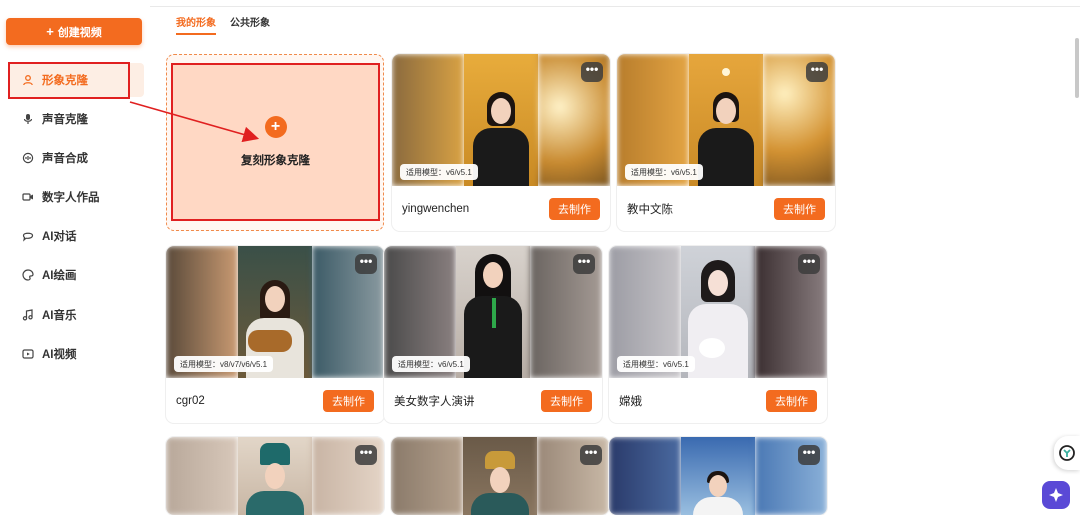 The width and height of the screenshot is (1080, 515). Describe the element at coordinates (65, 120) in the screenshot. I see `sidebar-item-label: 声音克隆` at that location.